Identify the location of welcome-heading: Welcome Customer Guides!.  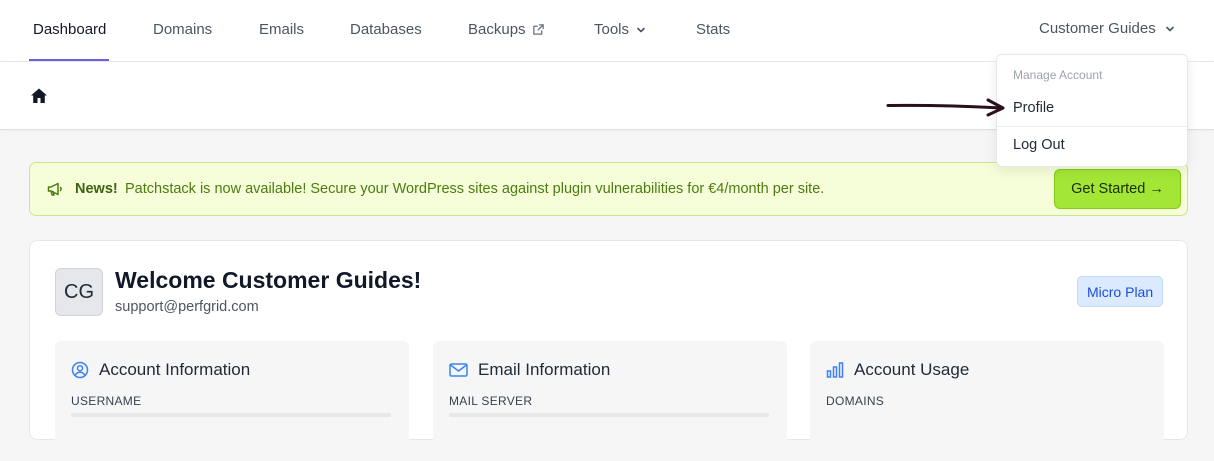
(268, 280).